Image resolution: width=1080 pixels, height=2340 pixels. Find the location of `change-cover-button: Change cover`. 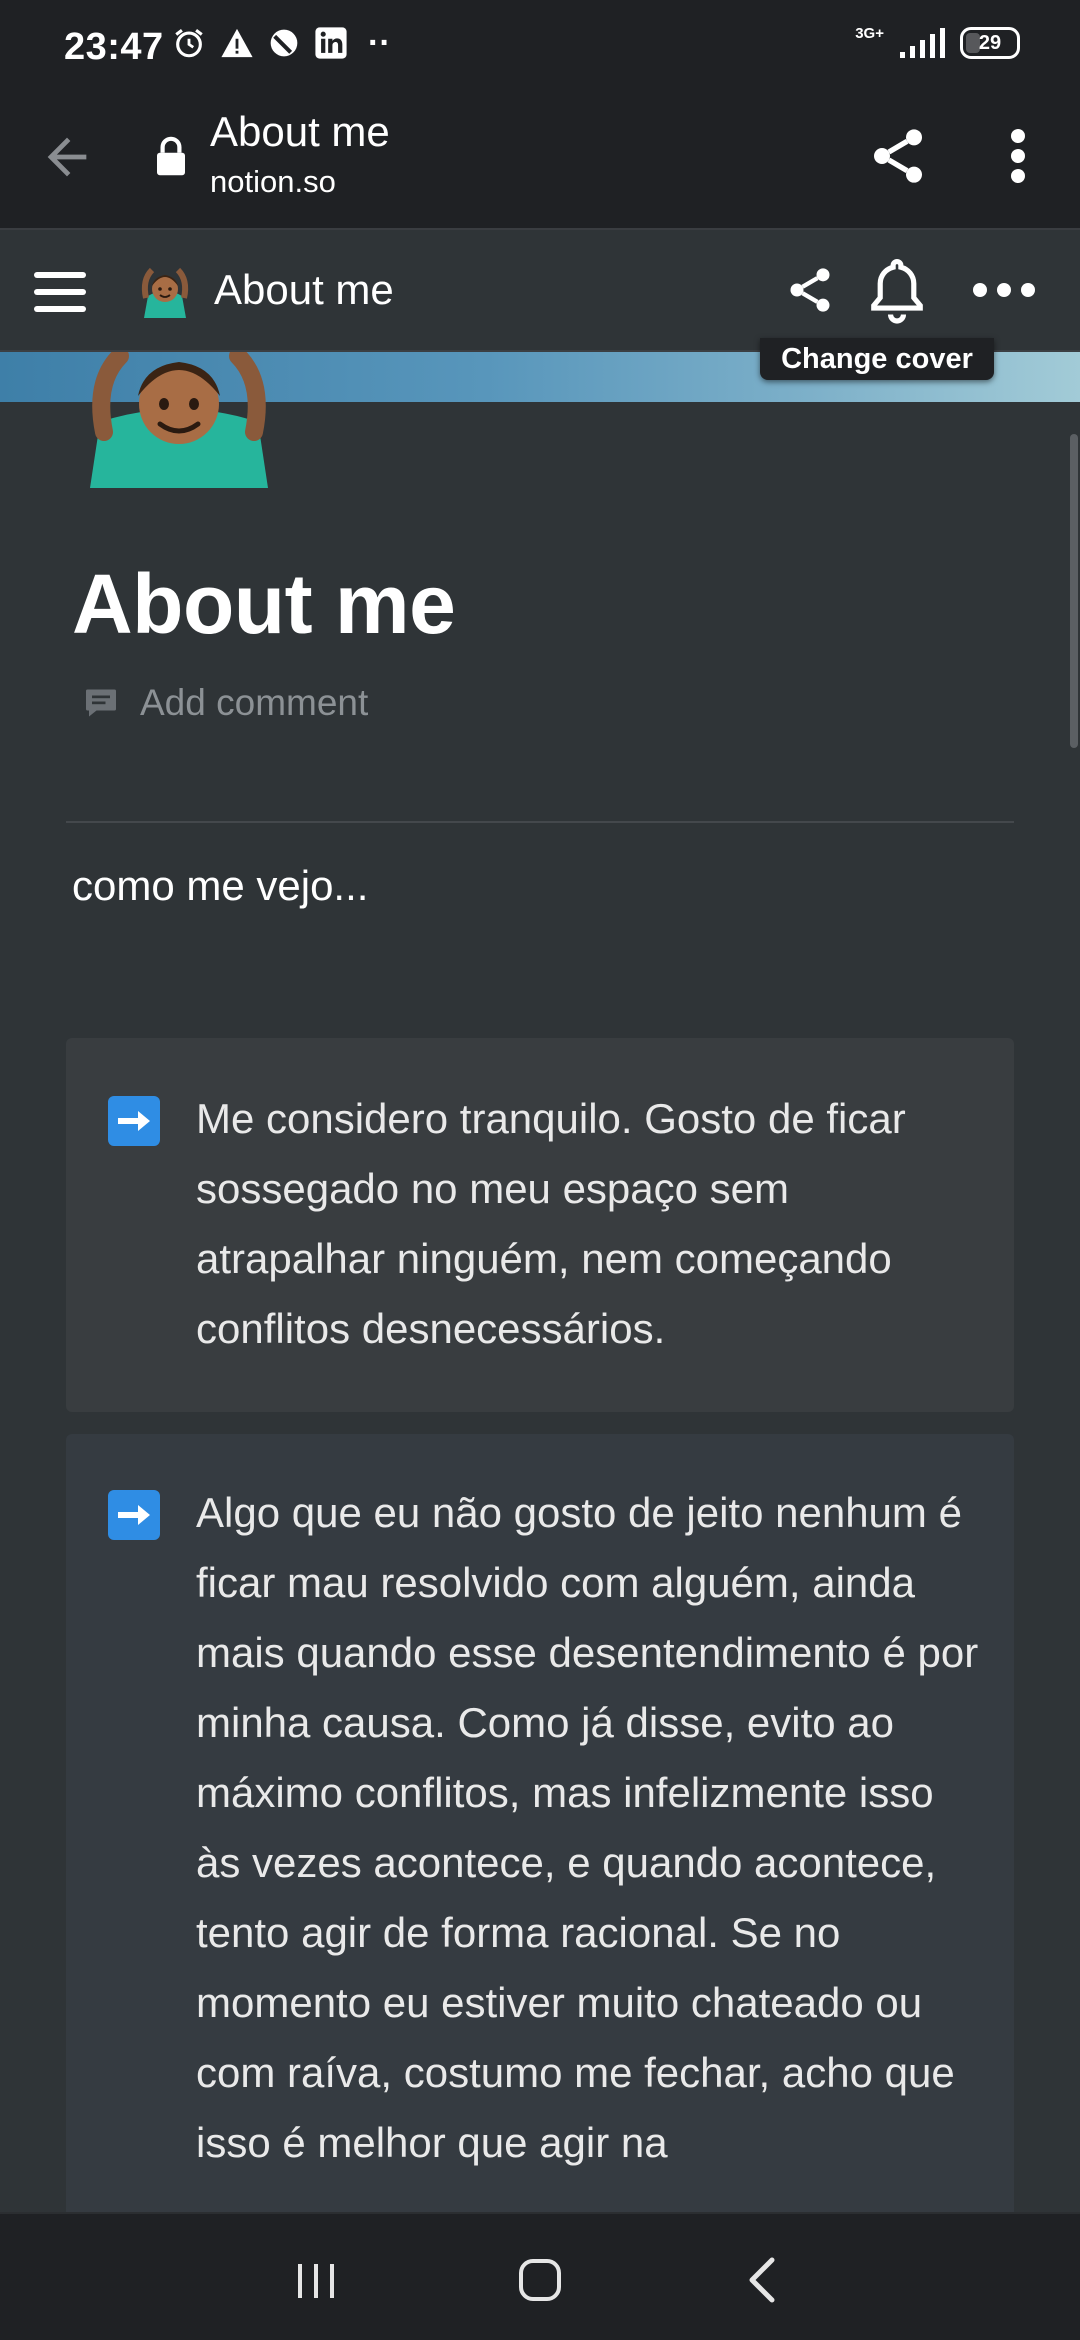

change-cover-button: Change cover is located at coordinates (877, 359).